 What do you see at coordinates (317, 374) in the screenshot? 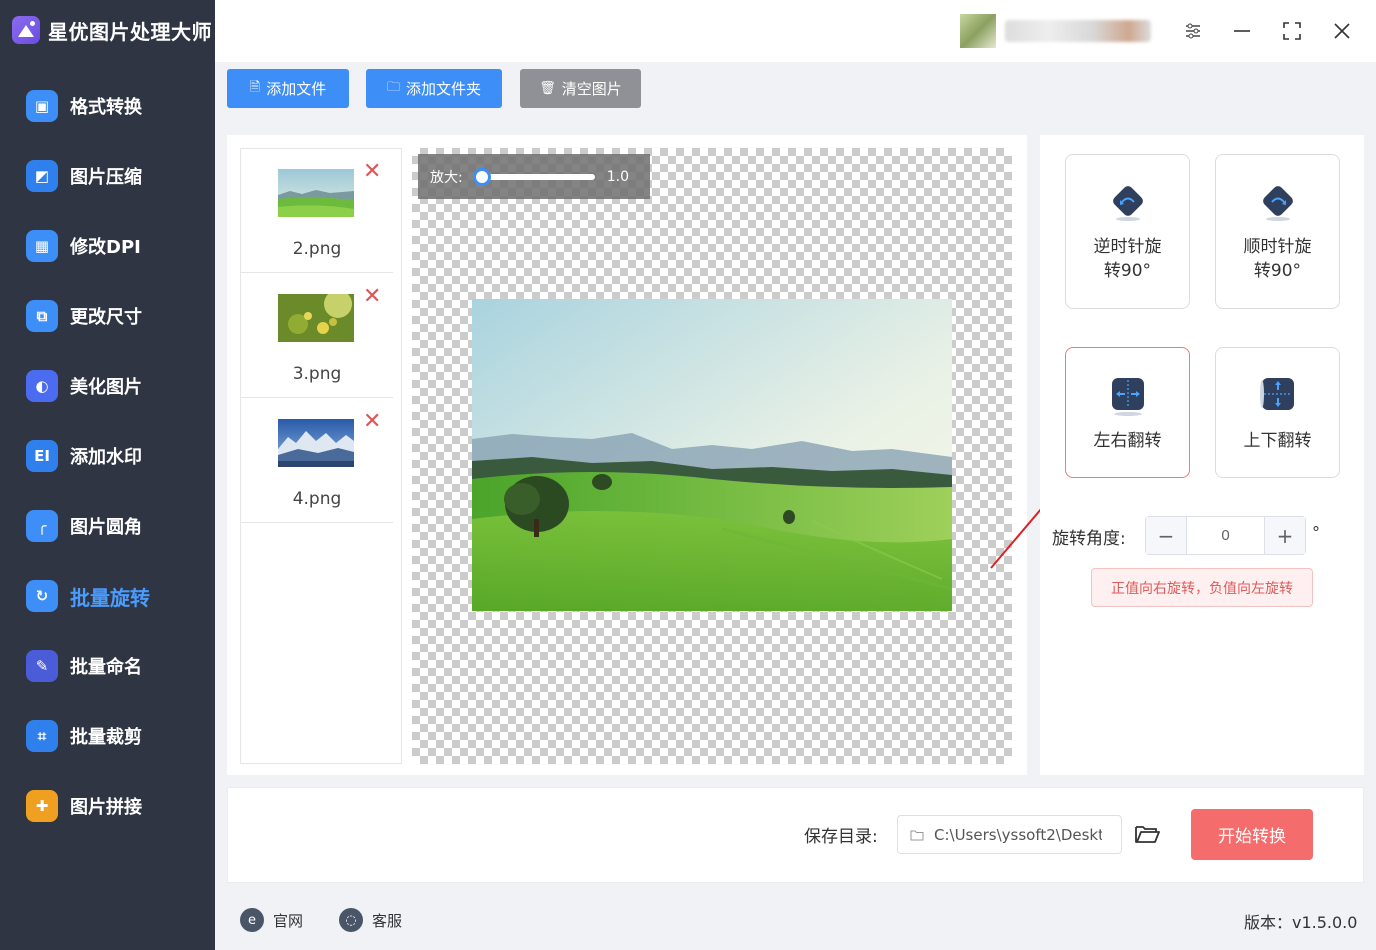
I see `file-name: 3.png` at bounding box center [317, 374].